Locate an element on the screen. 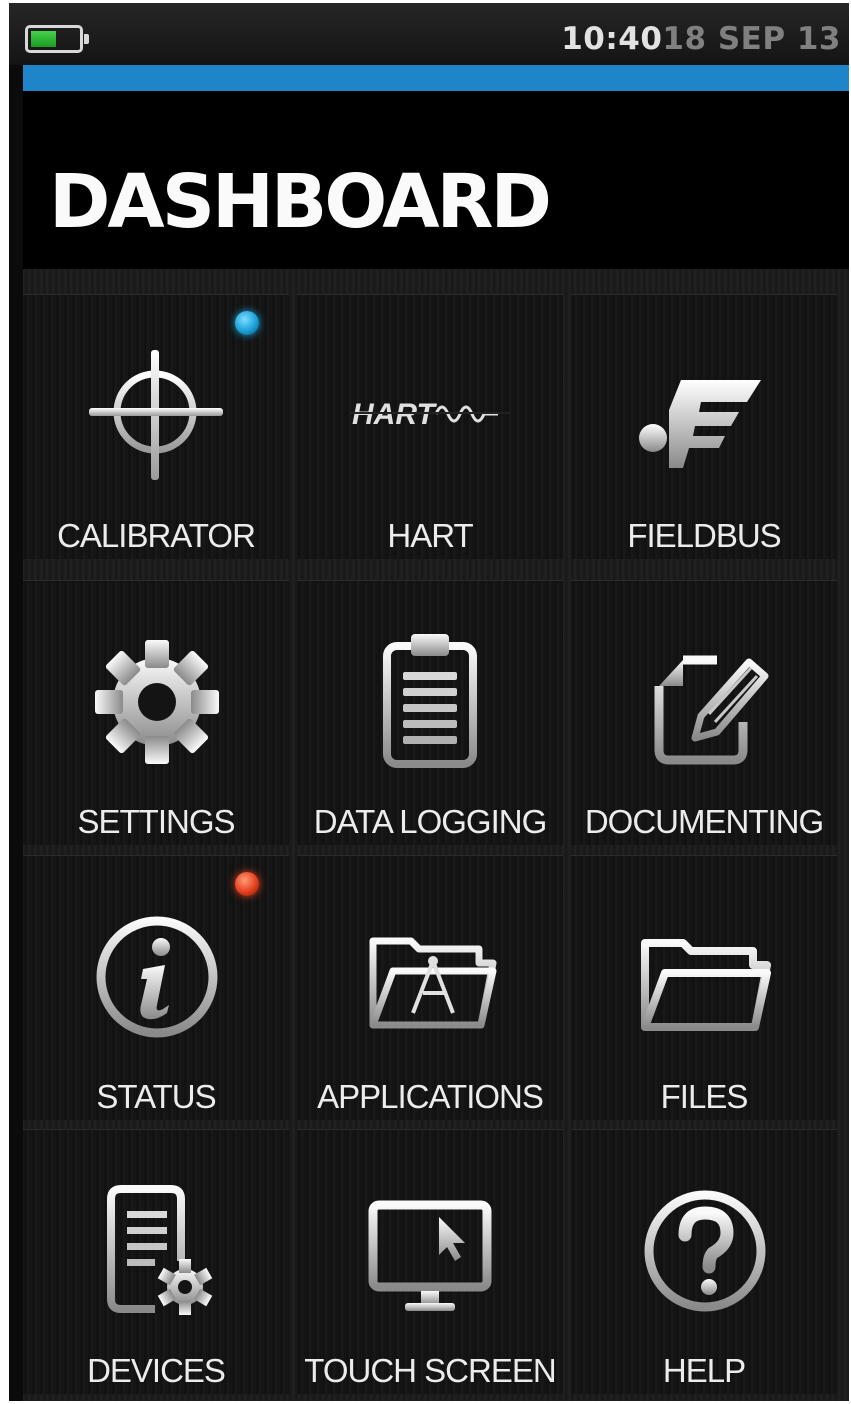 The width and height of the screenshot is (851, 1404). accent-bar is located at coordinates (436, 78).